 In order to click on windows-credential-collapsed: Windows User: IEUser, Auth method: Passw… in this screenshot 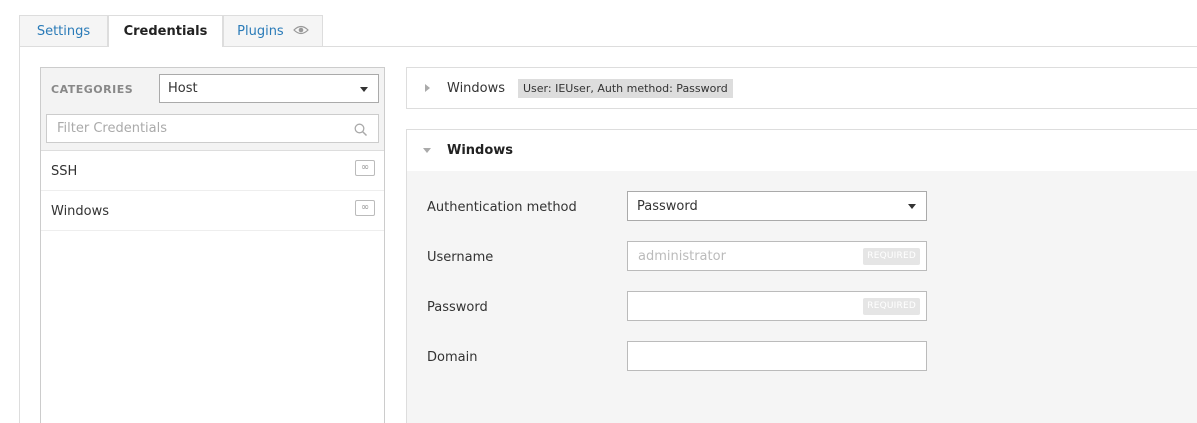, I will do `click(801, 88)`.